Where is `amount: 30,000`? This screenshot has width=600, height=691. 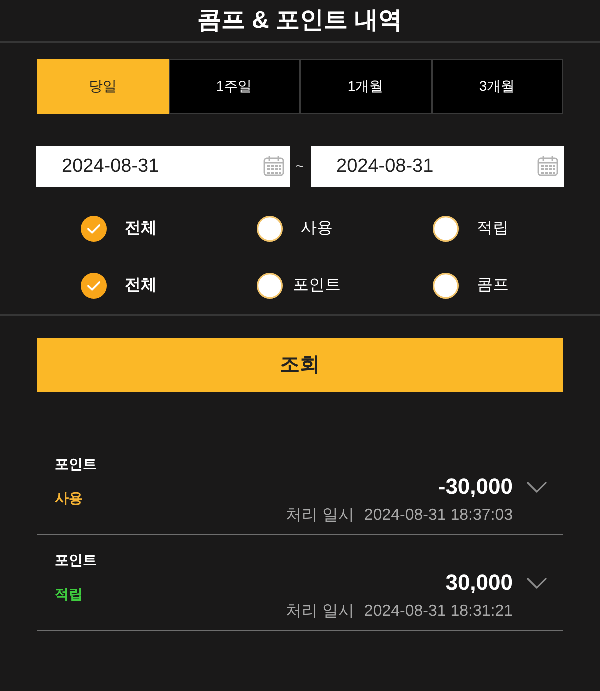
amount: 30,000 is located at coordinates (479, 583).